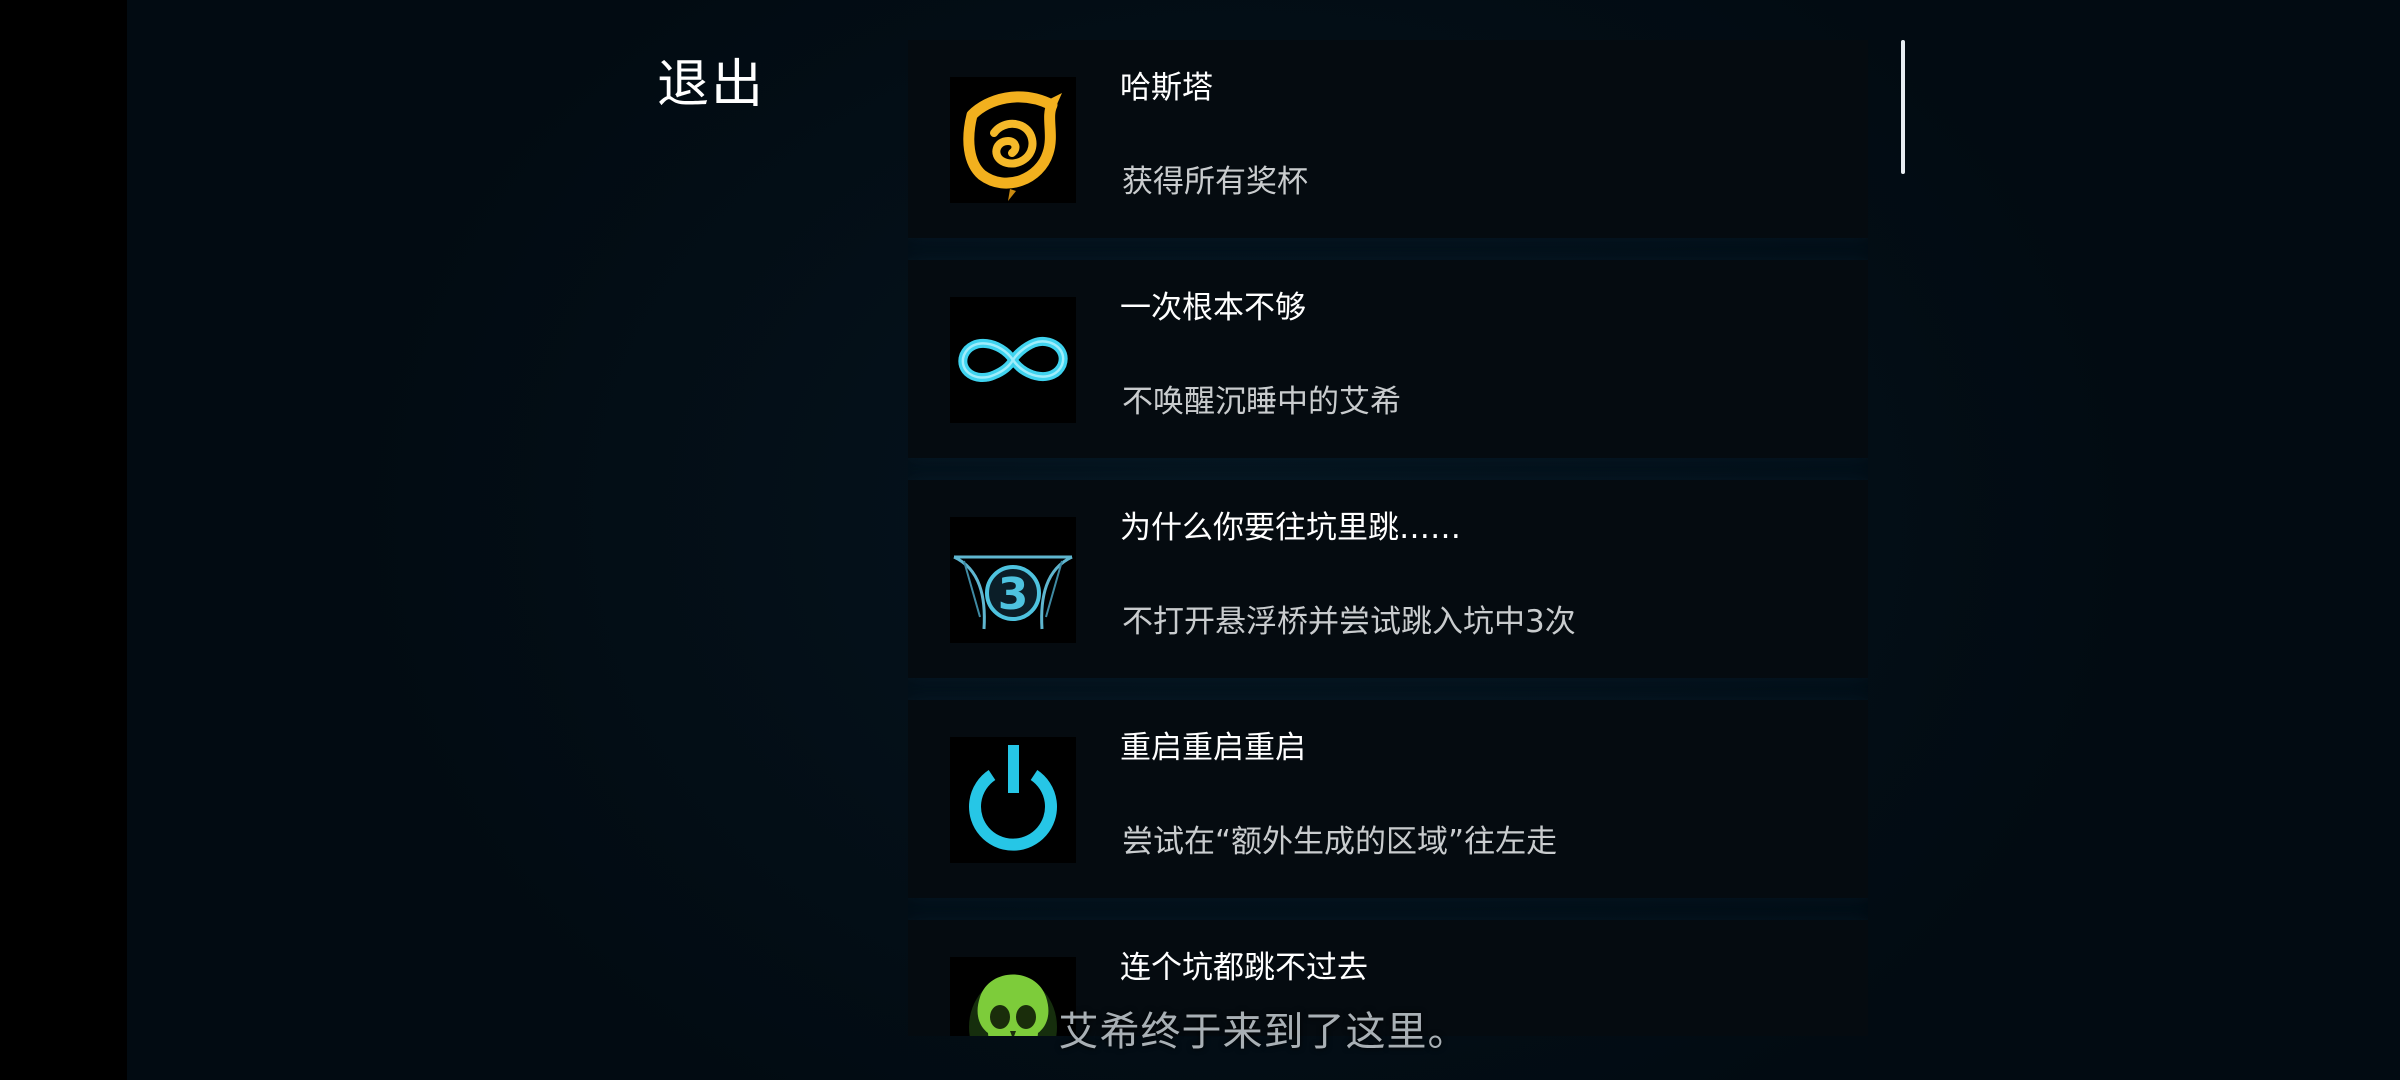 The width and height of the screenshot is (2400, 1080). Describe the element at coordinates (1388, 579) in the screenshot. I see `achievement-card-pit-jump: 3 为什么你要往坑里跳…… 不打开悬浮桥并尝试跳入坑中3次` at that location.